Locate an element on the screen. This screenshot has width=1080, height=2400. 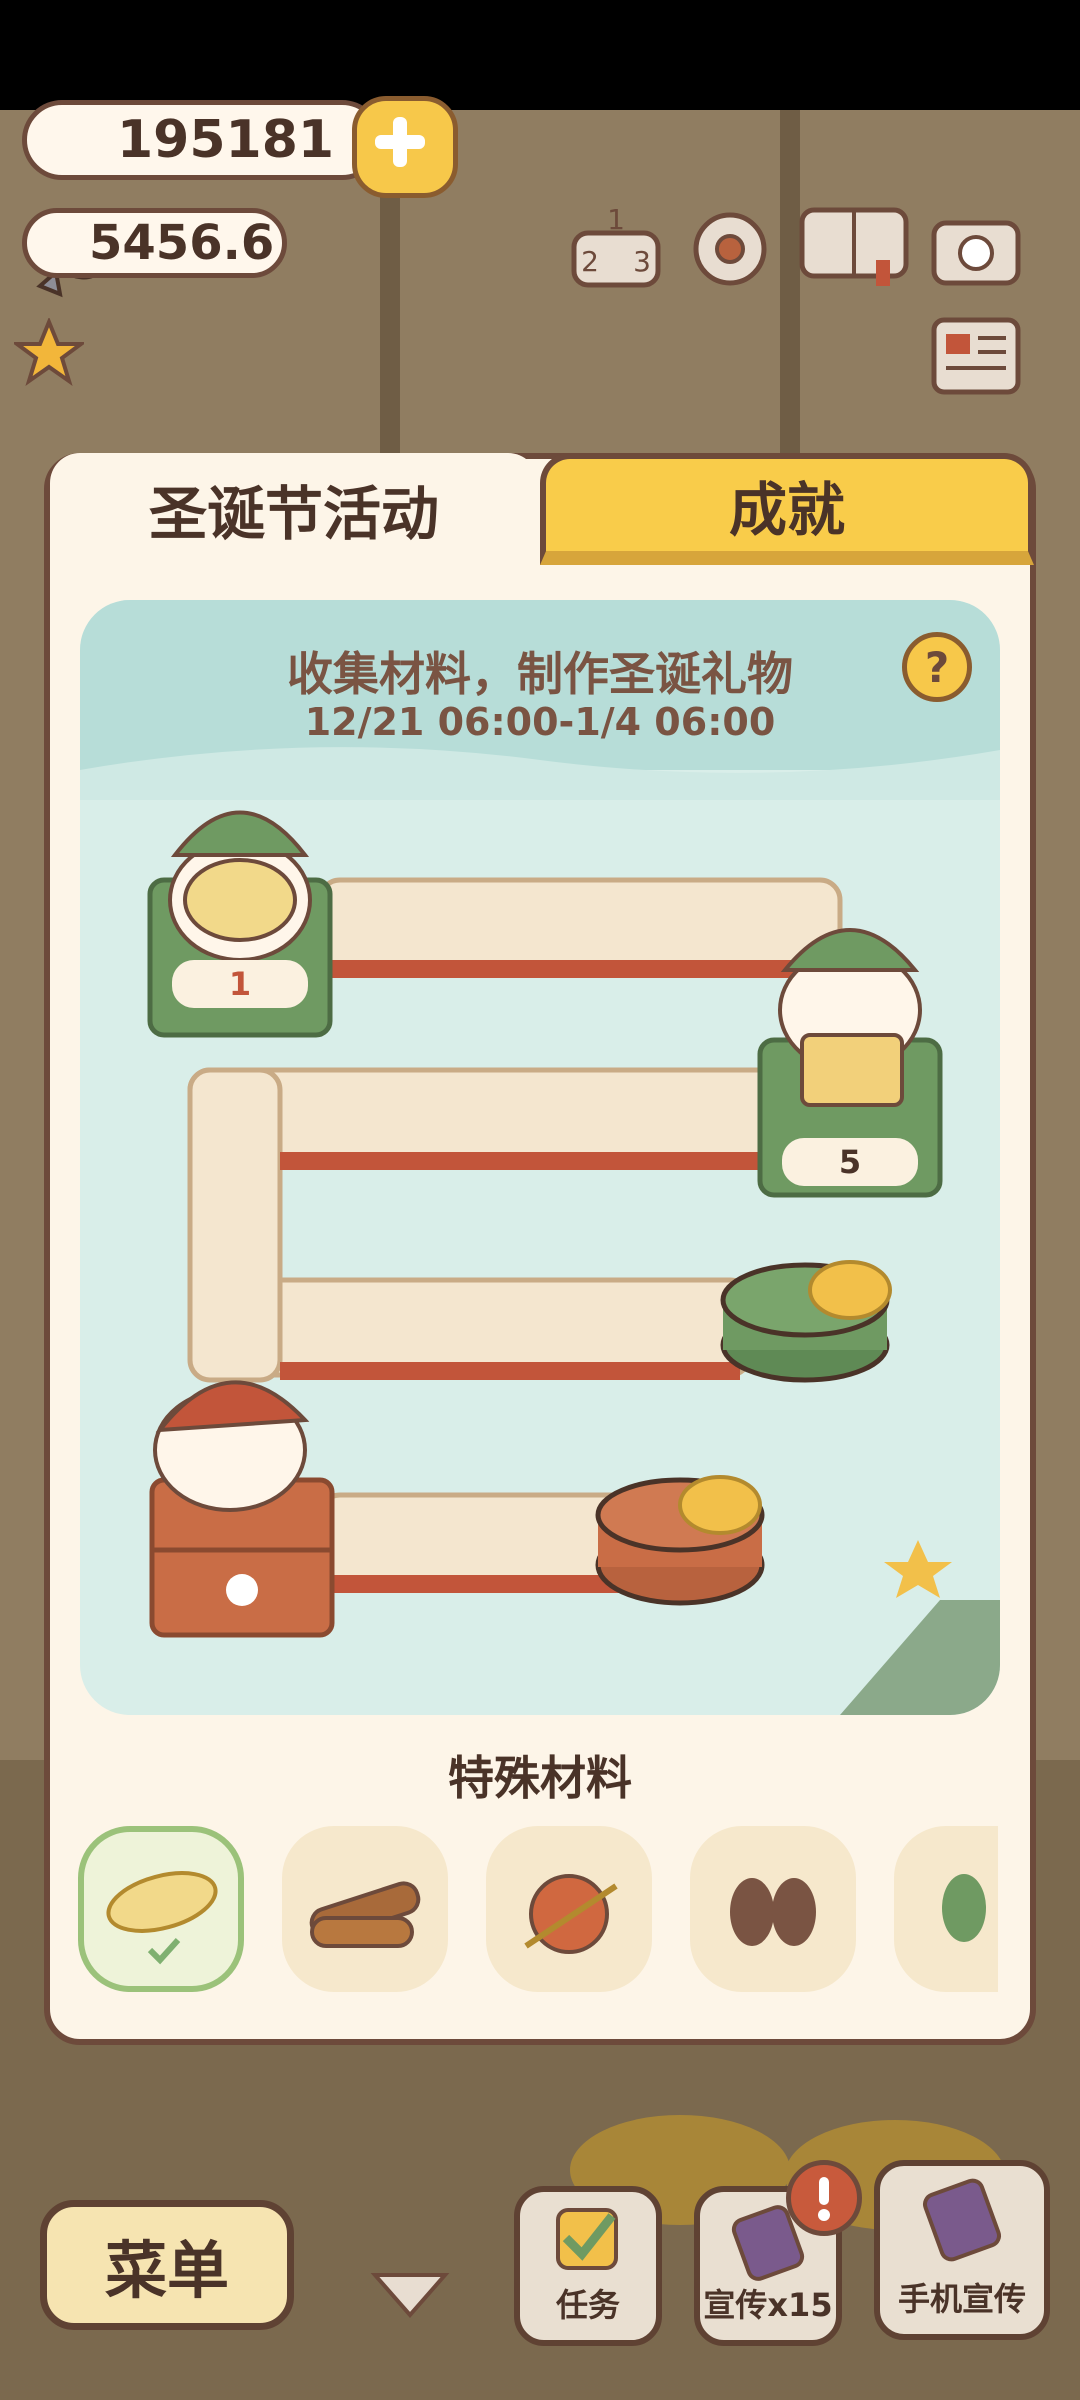
phone-icon is located at coordinates (962, 2220).